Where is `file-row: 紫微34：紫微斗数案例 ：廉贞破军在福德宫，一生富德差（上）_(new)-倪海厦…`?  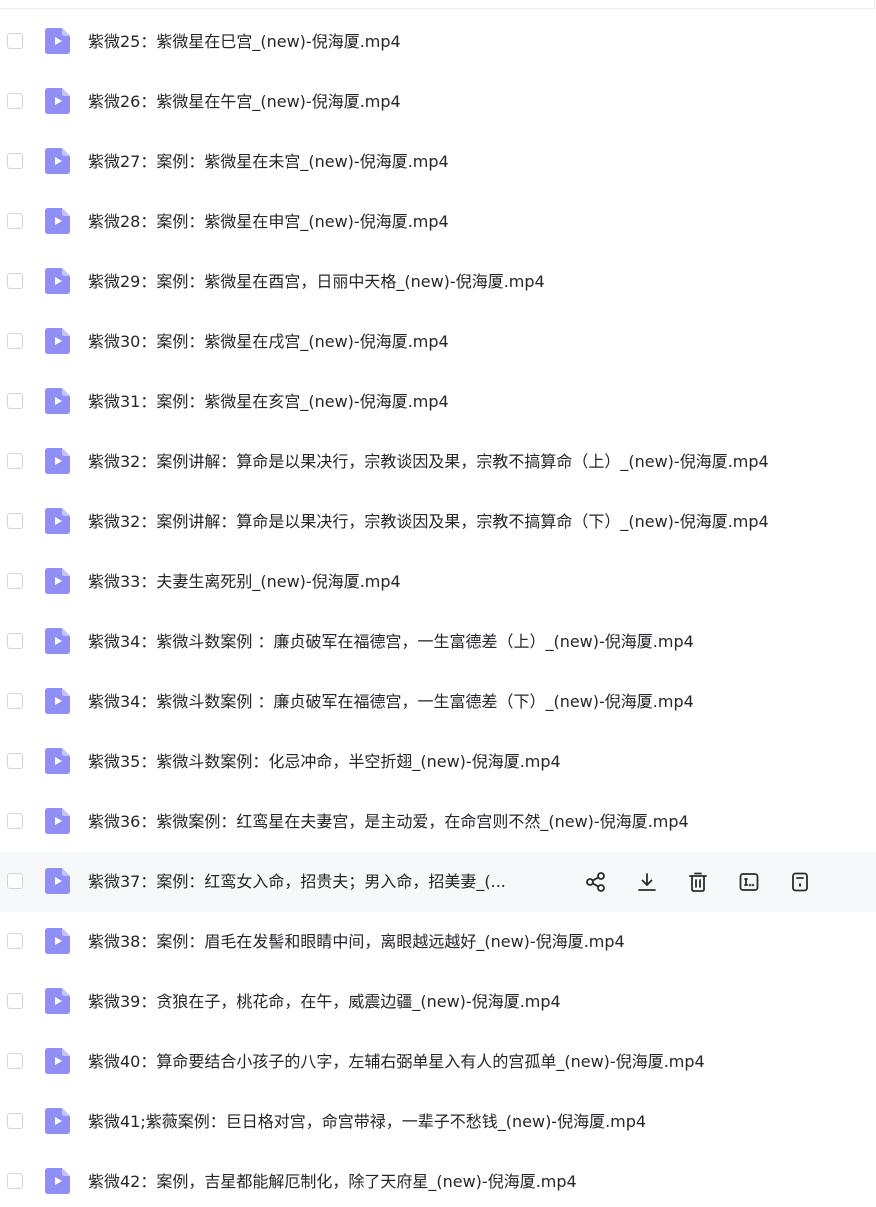 file-row: 紫微34：紫微斗数案例 ：廉贞破军在福德宫，一生富德差（上）_(new)-倪海厦… is located at coordinates (438, 642).